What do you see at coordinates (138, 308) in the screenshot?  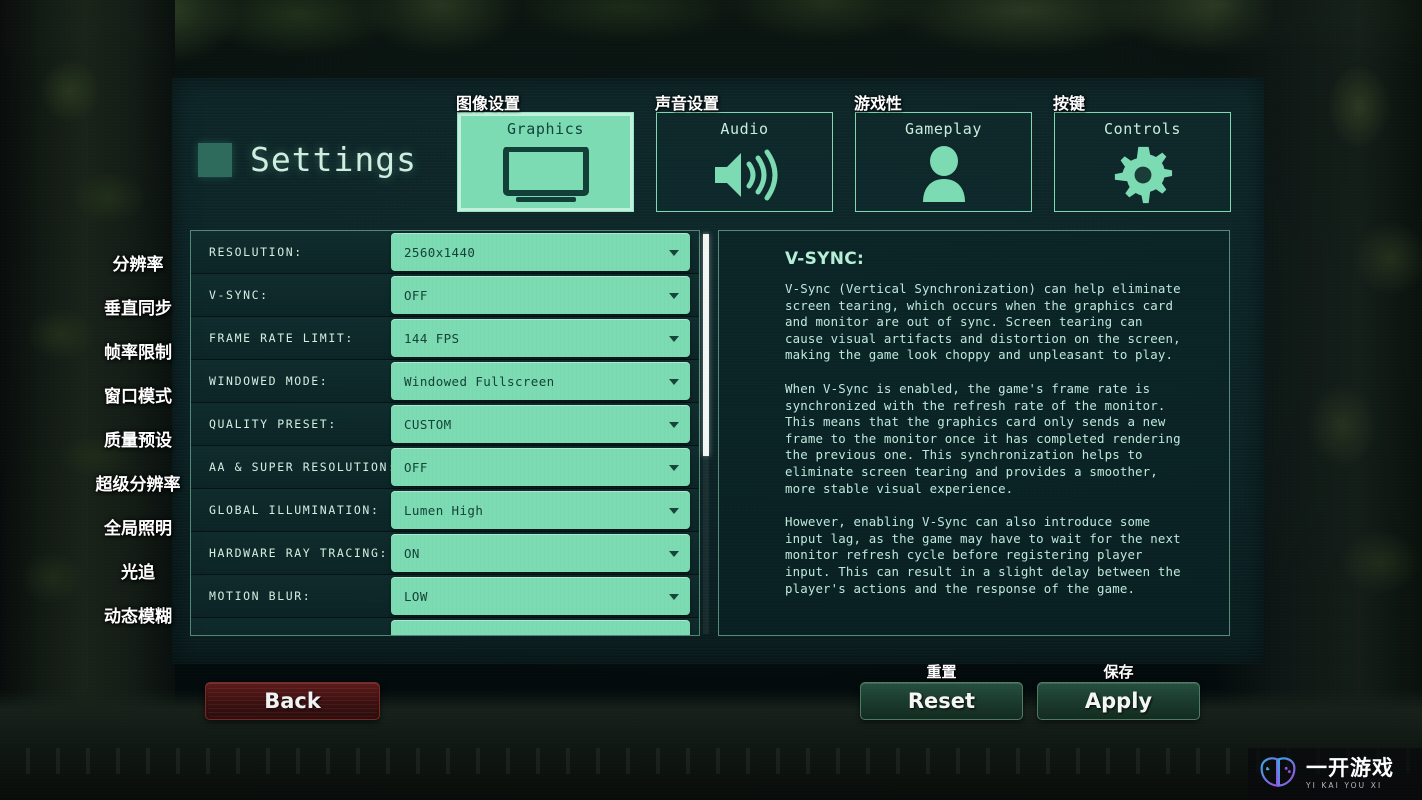 I see `sidebar-cn-item: 垂直同步` at bounding box center [138, 308].